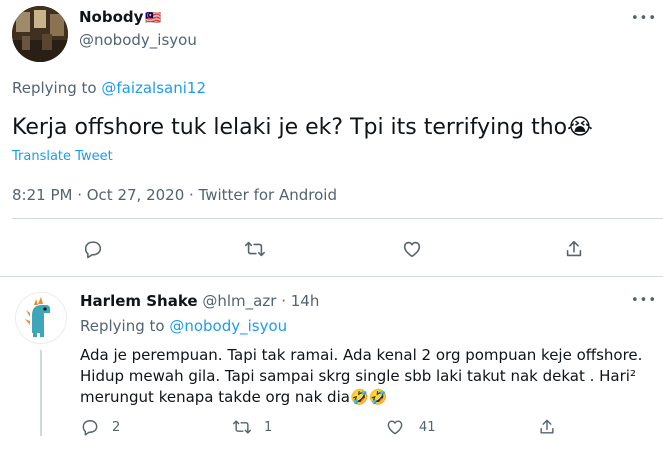 The height and width of the screenshot is (460, 663). What do you see at coordinates (239, 301) in the screenshot?
I see `reply-handle: @hlm_azr` at bounding box center [239, 301].